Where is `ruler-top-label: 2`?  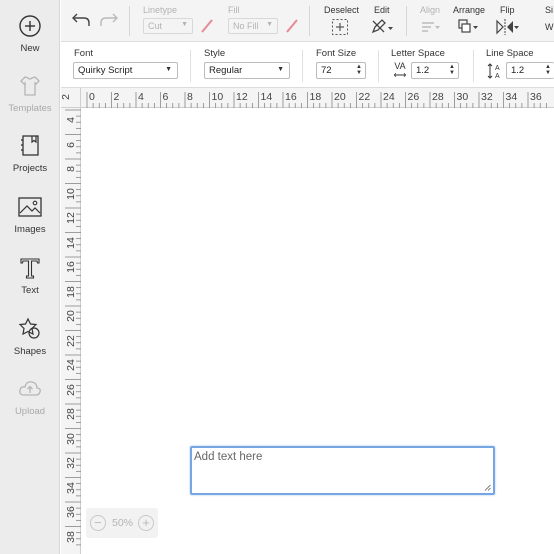
ruler-top-label: 2 is located at coordinates (116, 97).